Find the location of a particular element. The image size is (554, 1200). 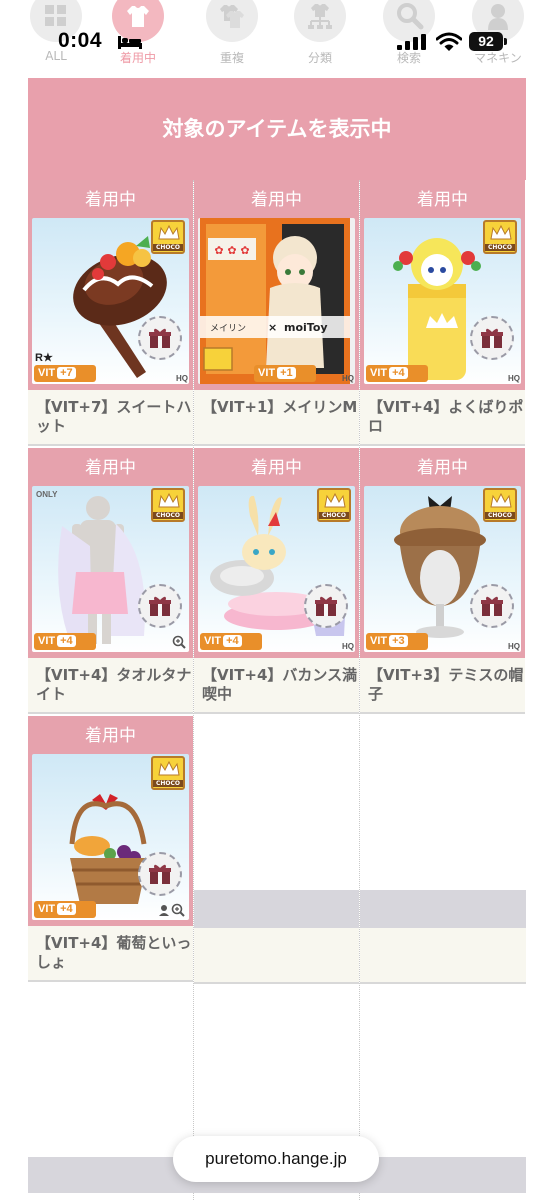

item-frame: ✿ ✿ ✿ メイリン × moiToy VIT +1 HQ is located at coordinates (276, 304).